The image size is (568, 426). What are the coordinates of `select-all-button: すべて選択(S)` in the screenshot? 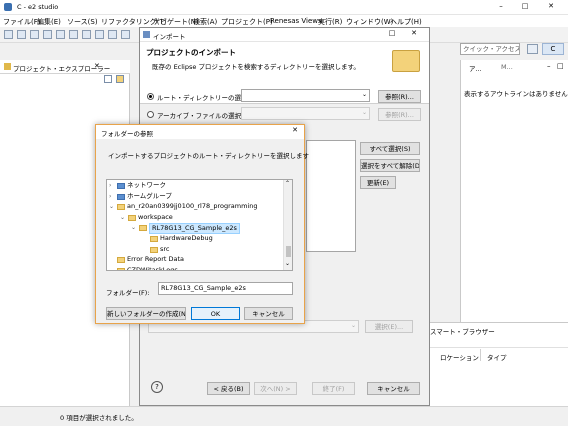 It's located at (390, 148).